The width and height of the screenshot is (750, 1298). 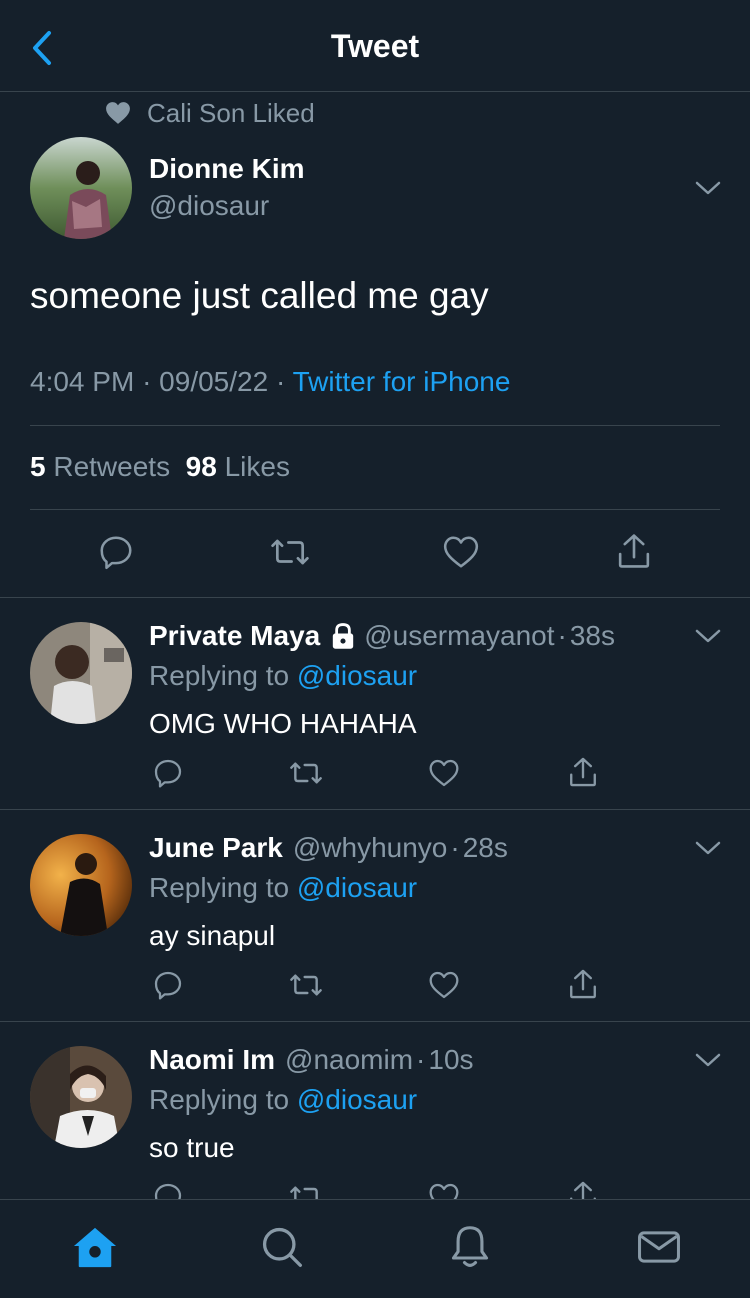 I want to click on reply-author-handle: @whyhunyo, so click(x=370, y=848).